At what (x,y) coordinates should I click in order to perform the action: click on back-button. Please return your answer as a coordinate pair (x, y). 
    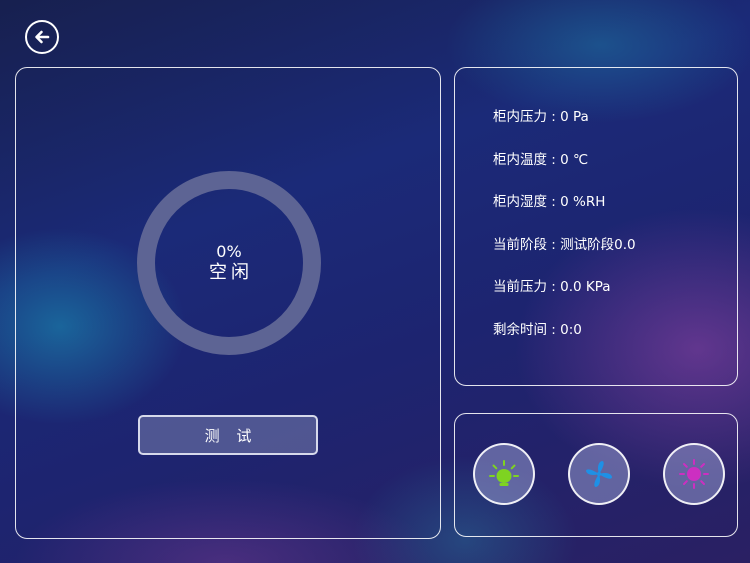
    Looking at the image, I should click on (42, 37).